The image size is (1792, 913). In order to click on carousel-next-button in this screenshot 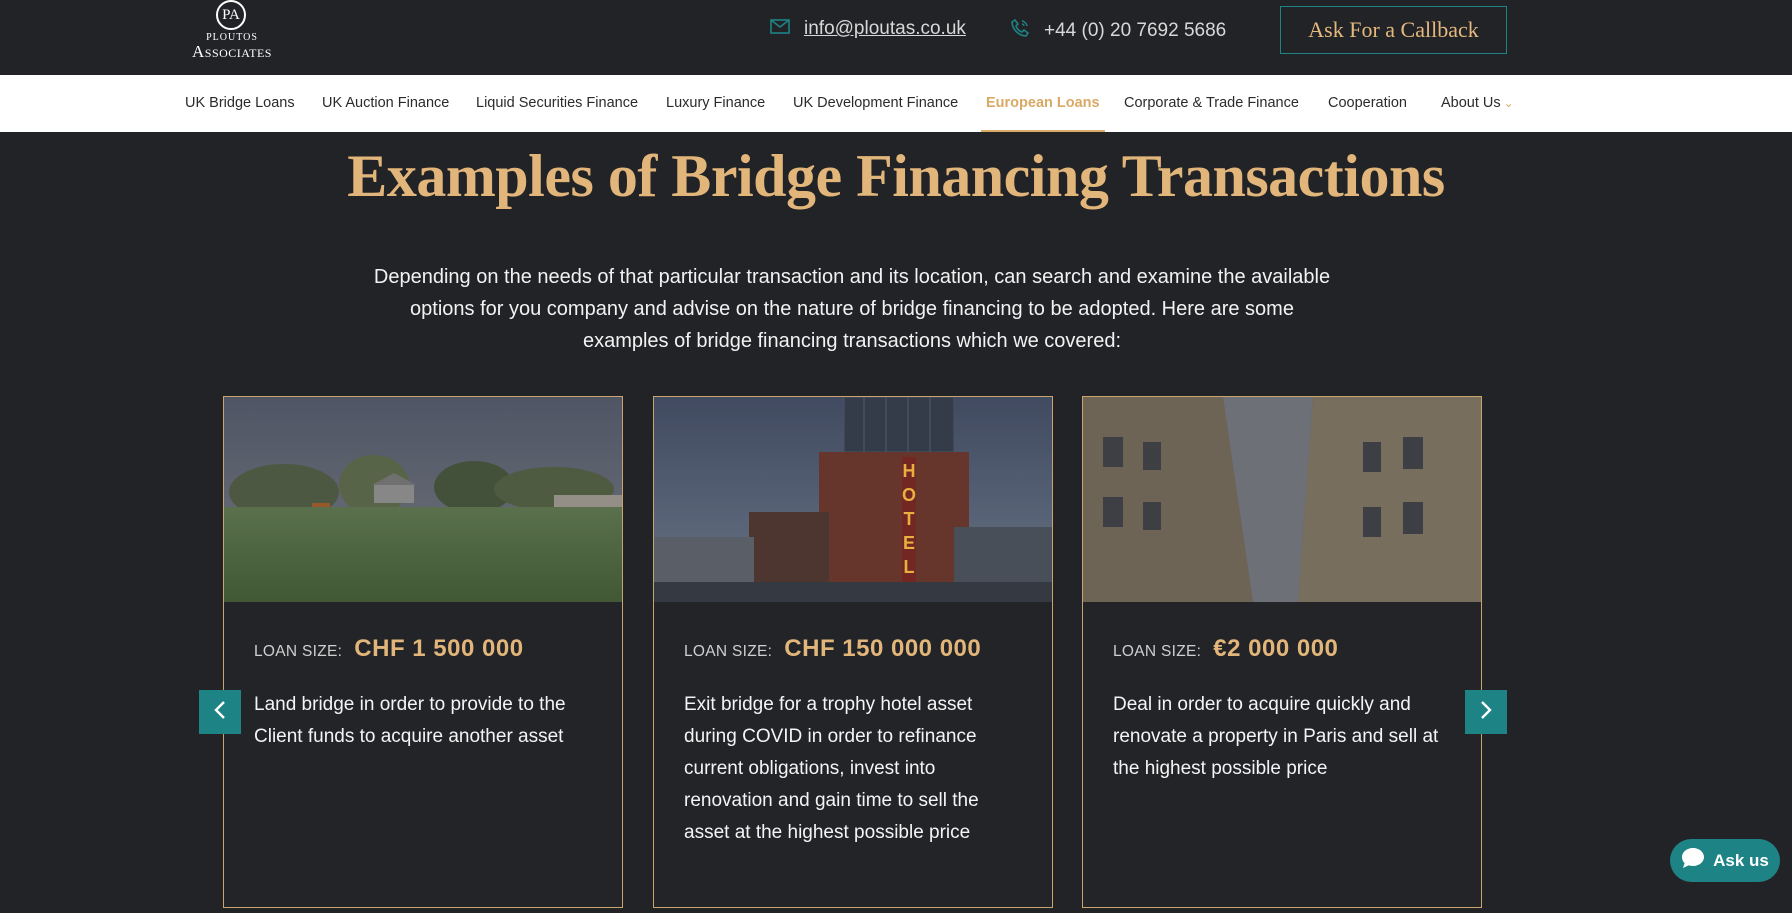, I will do `click(1486, 712)`.